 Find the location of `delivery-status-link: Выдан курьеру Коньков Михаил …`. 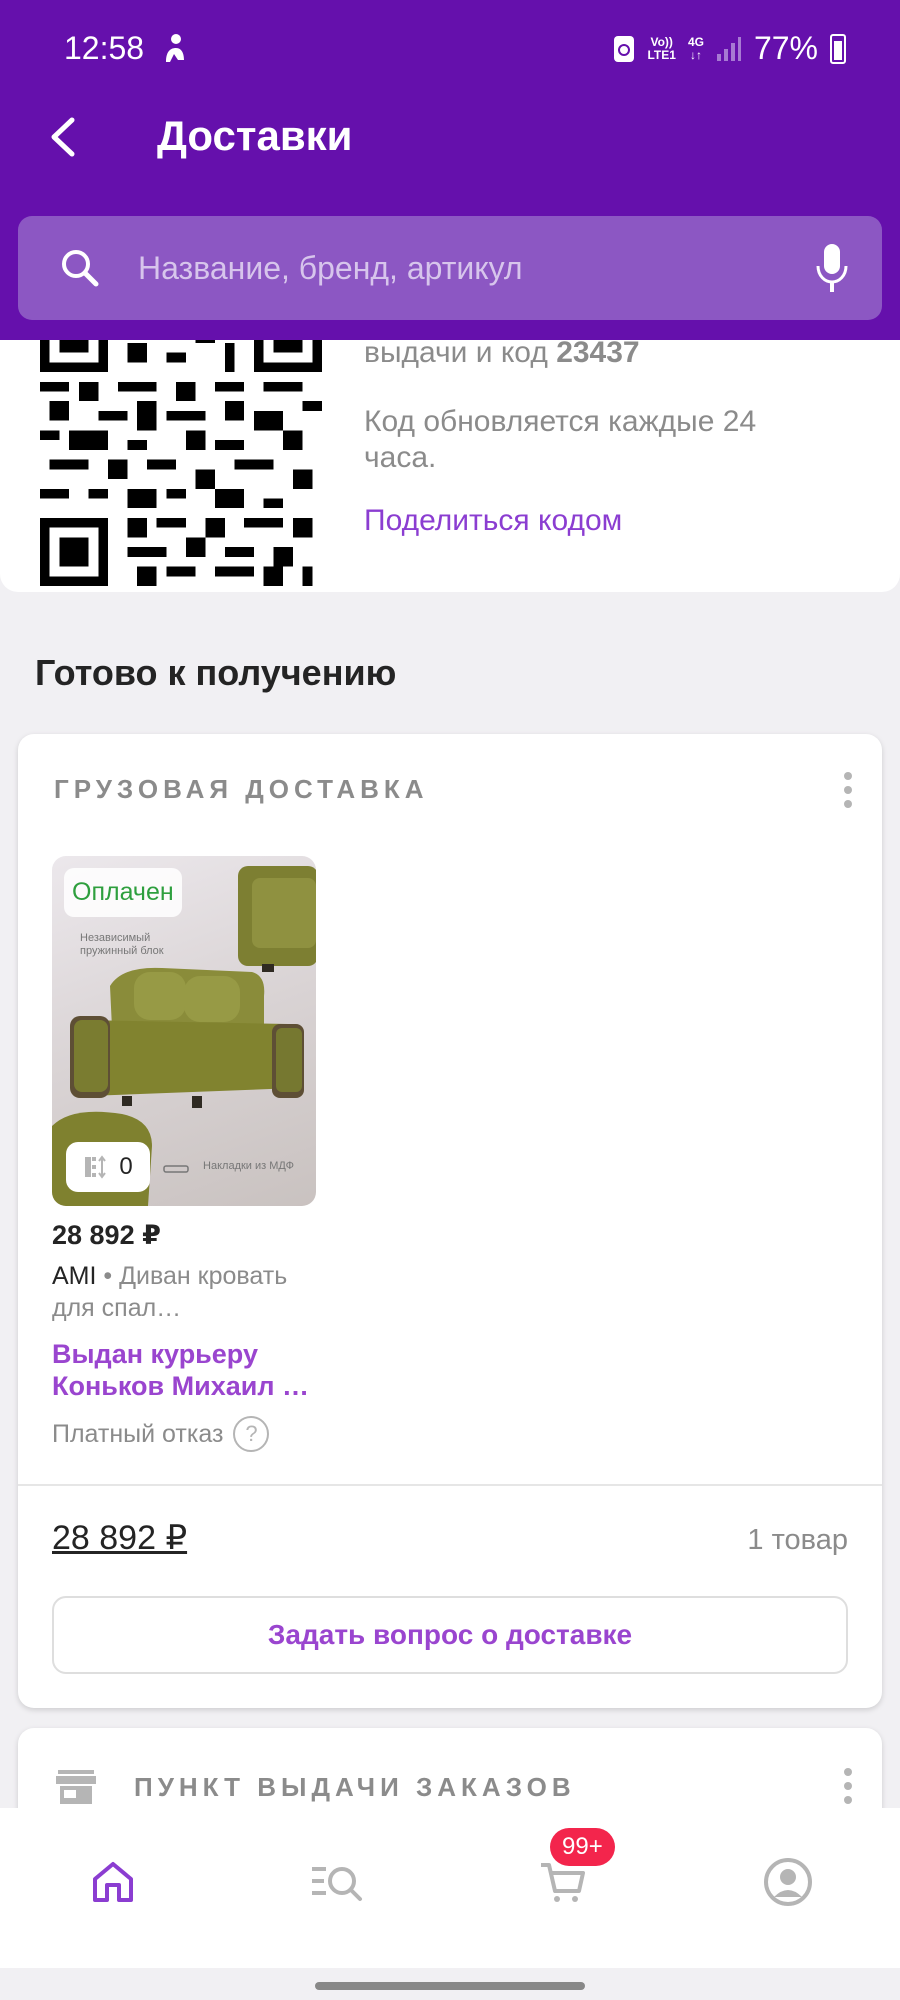

delivery-status-link: Выдан курьеру Коньков Михаил … is located at coordinates (187, 1370).